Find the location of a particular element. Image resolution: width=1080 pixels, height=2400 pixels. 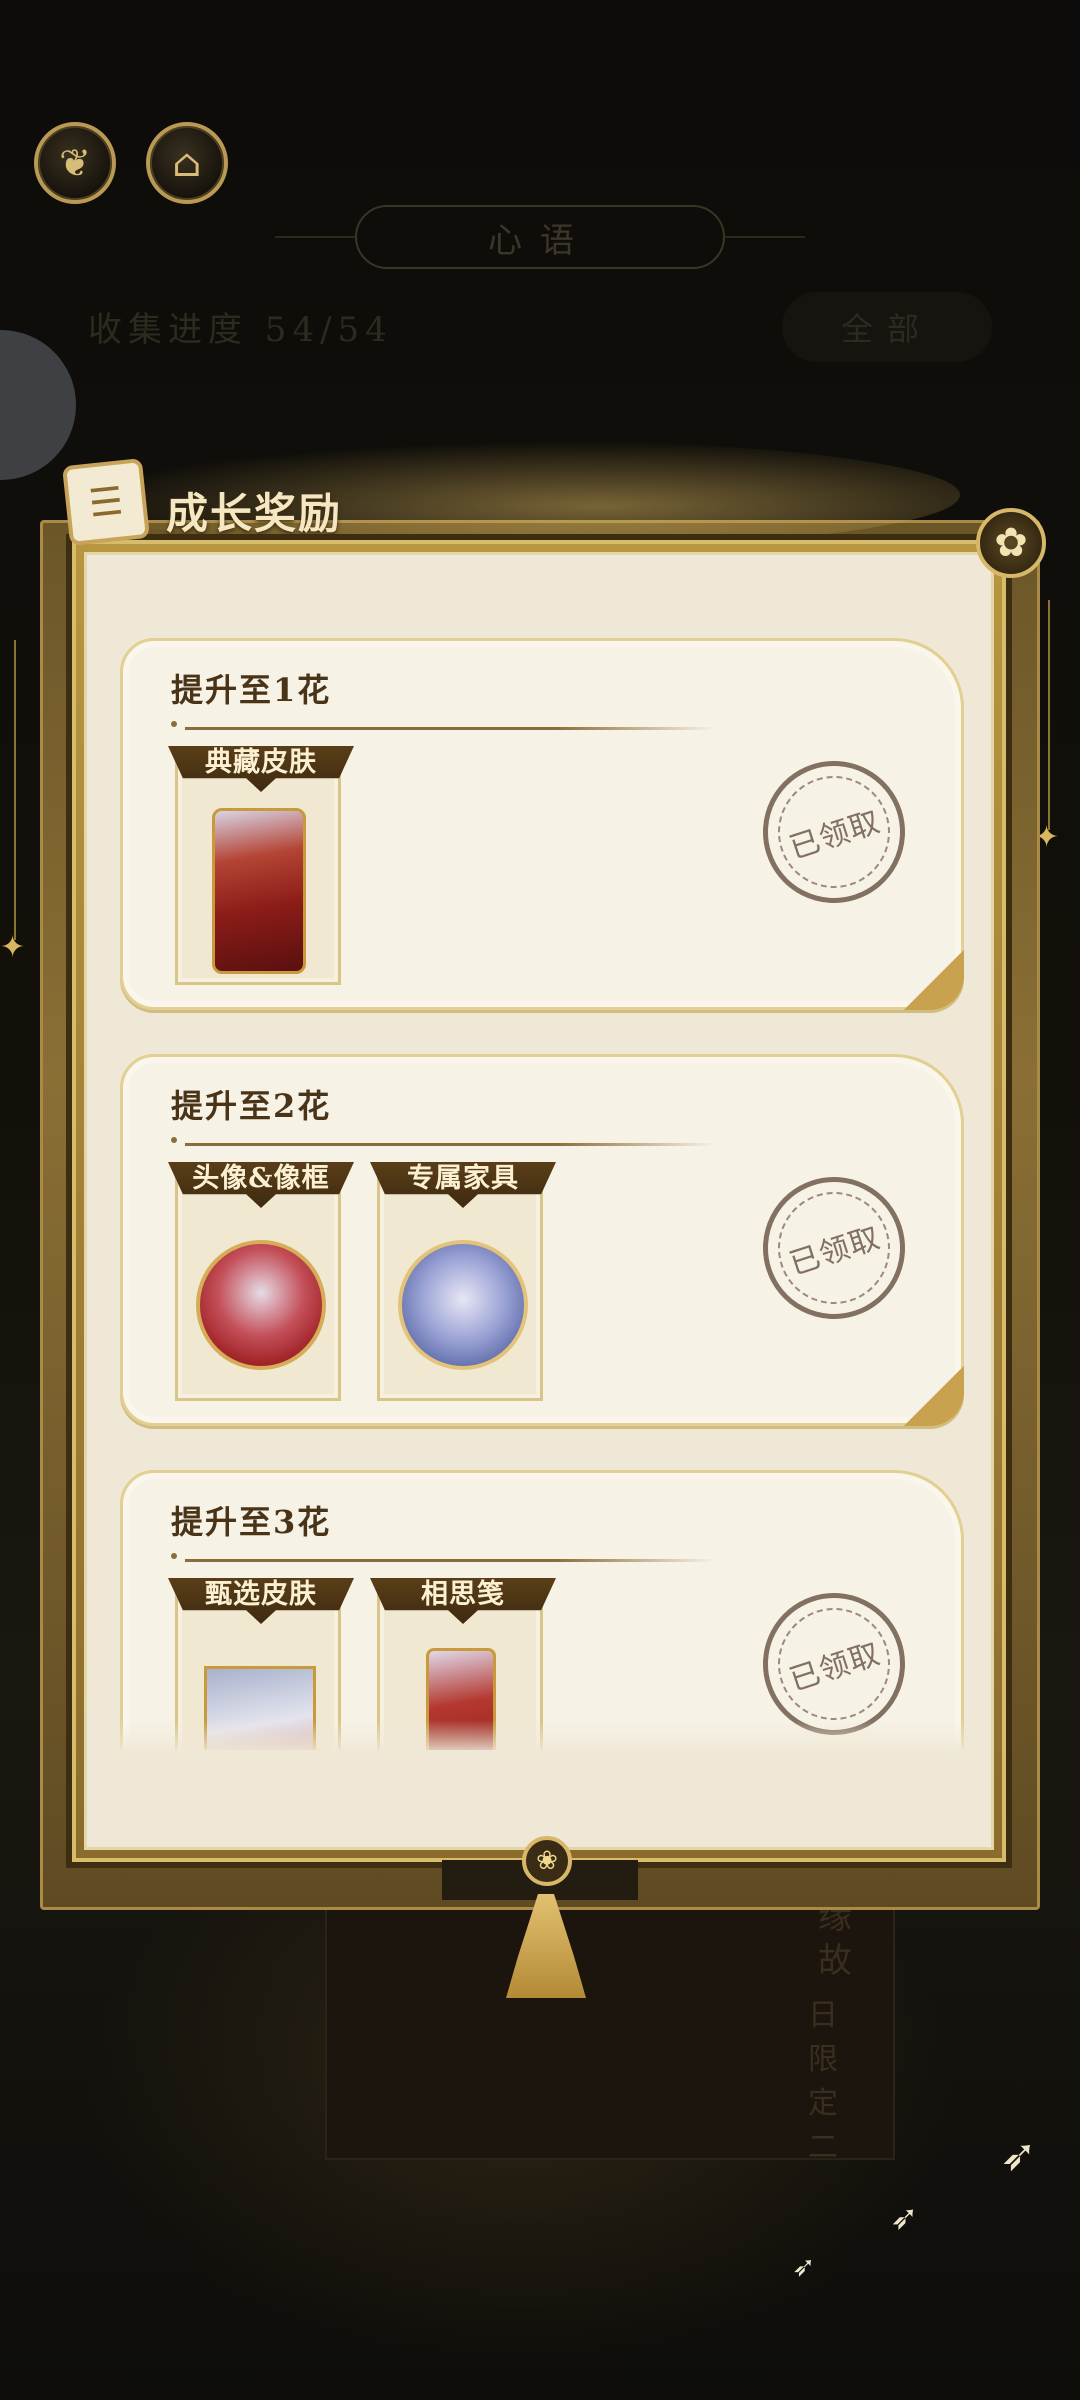

flower-close-icon: ✿ is located at coordinates (1011, 543).